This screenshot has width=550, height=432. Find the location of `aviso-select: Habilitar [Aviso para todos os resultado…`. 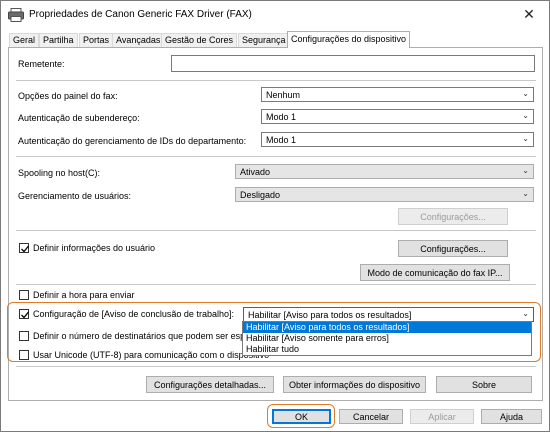

aviso-select: Habilitar [Aviso para todos os resultado… is located at coordinates (388, 314).